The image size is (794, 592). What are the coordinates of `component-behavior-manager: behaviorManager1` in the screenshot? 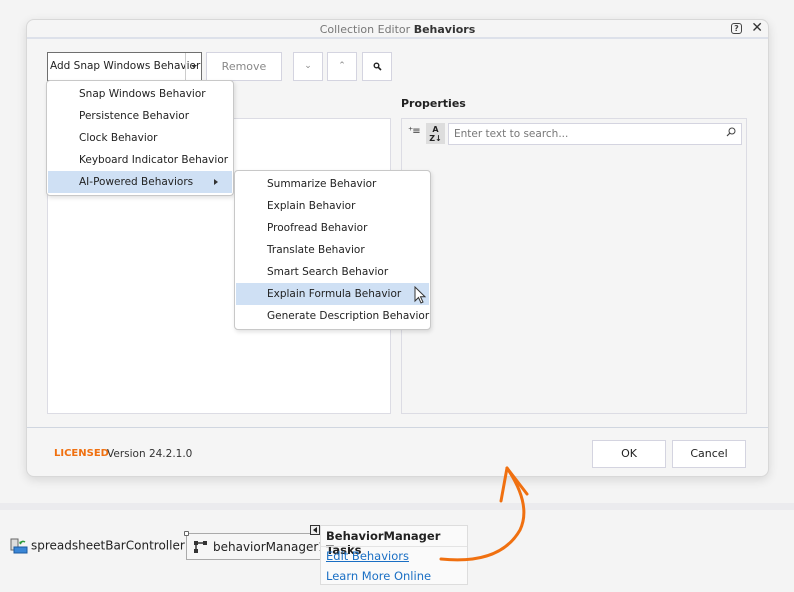 It's located at (255, 545).